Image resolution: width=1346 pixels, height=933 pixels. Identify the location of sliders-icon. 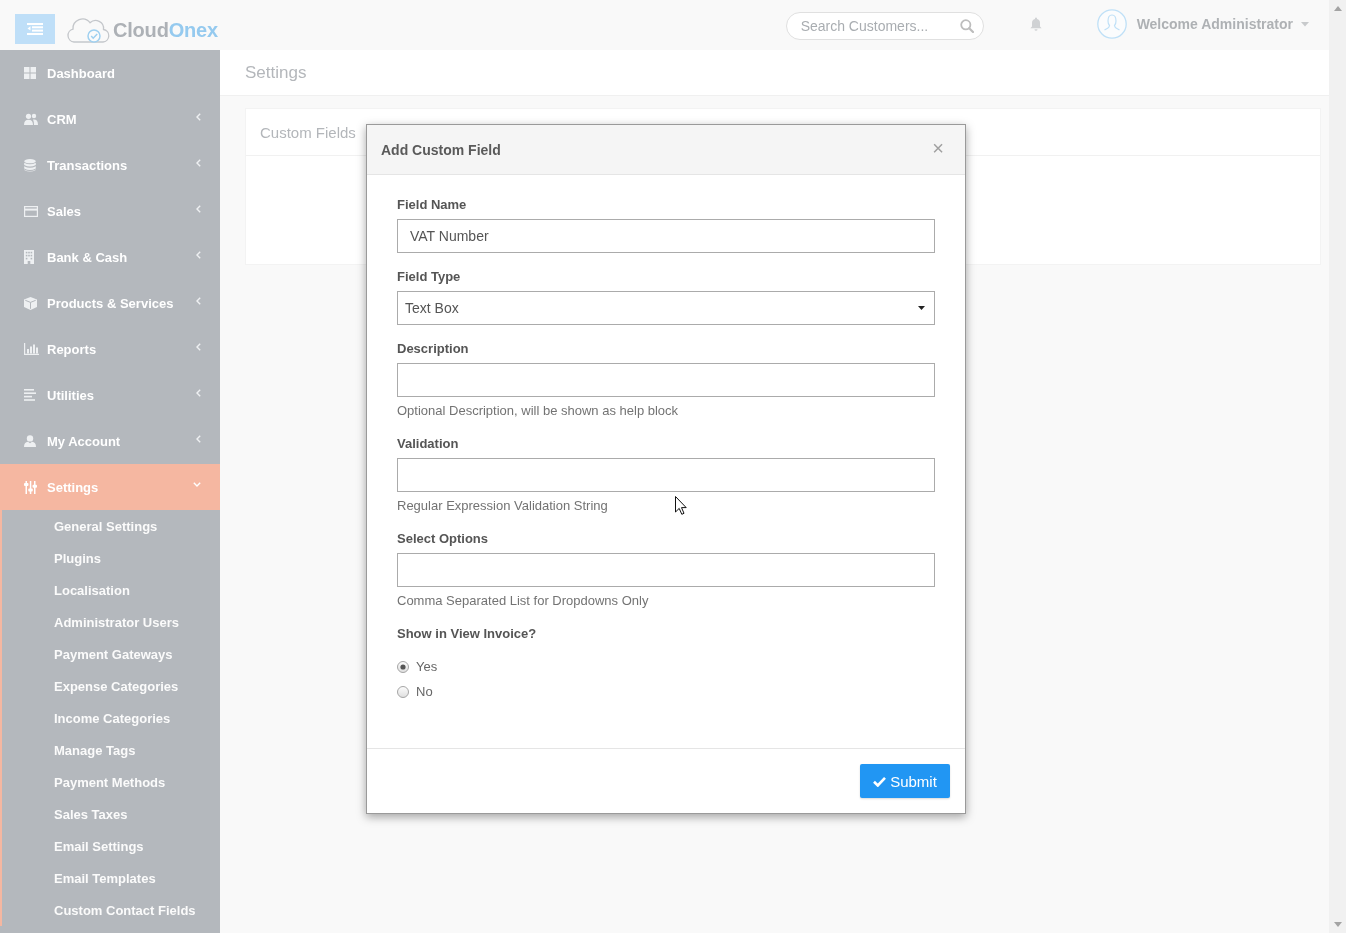
(30, 487).